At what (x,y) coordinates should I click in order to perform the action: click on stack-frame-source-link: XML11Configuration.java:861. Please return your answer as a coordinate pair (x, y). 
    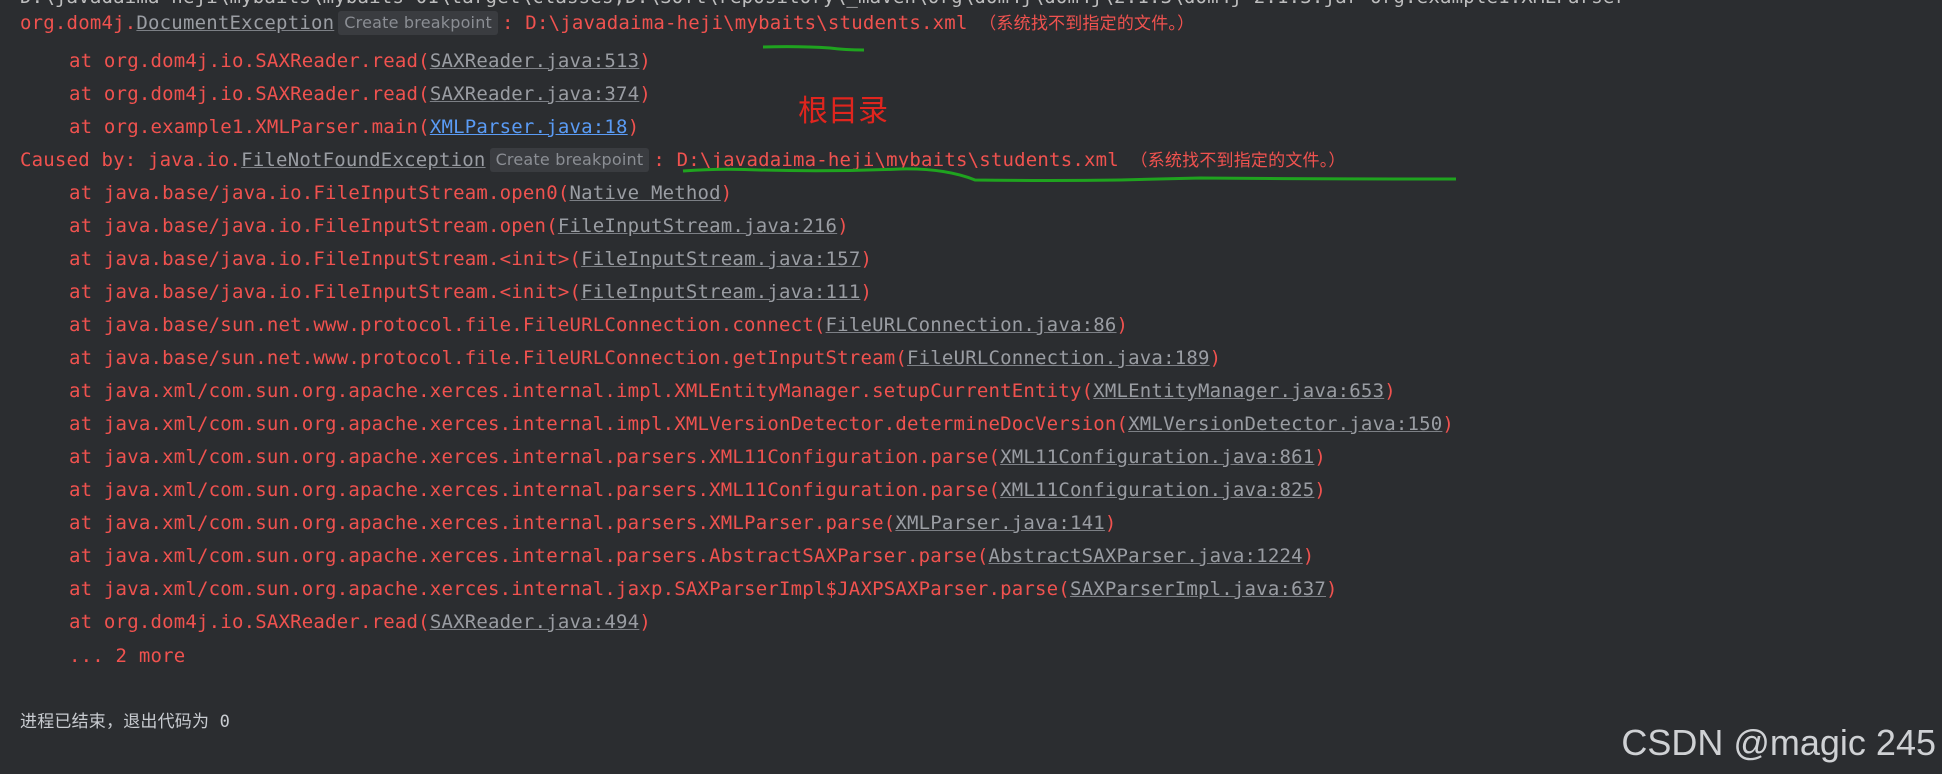
    Looking at the image, I should click on (1157, 457).